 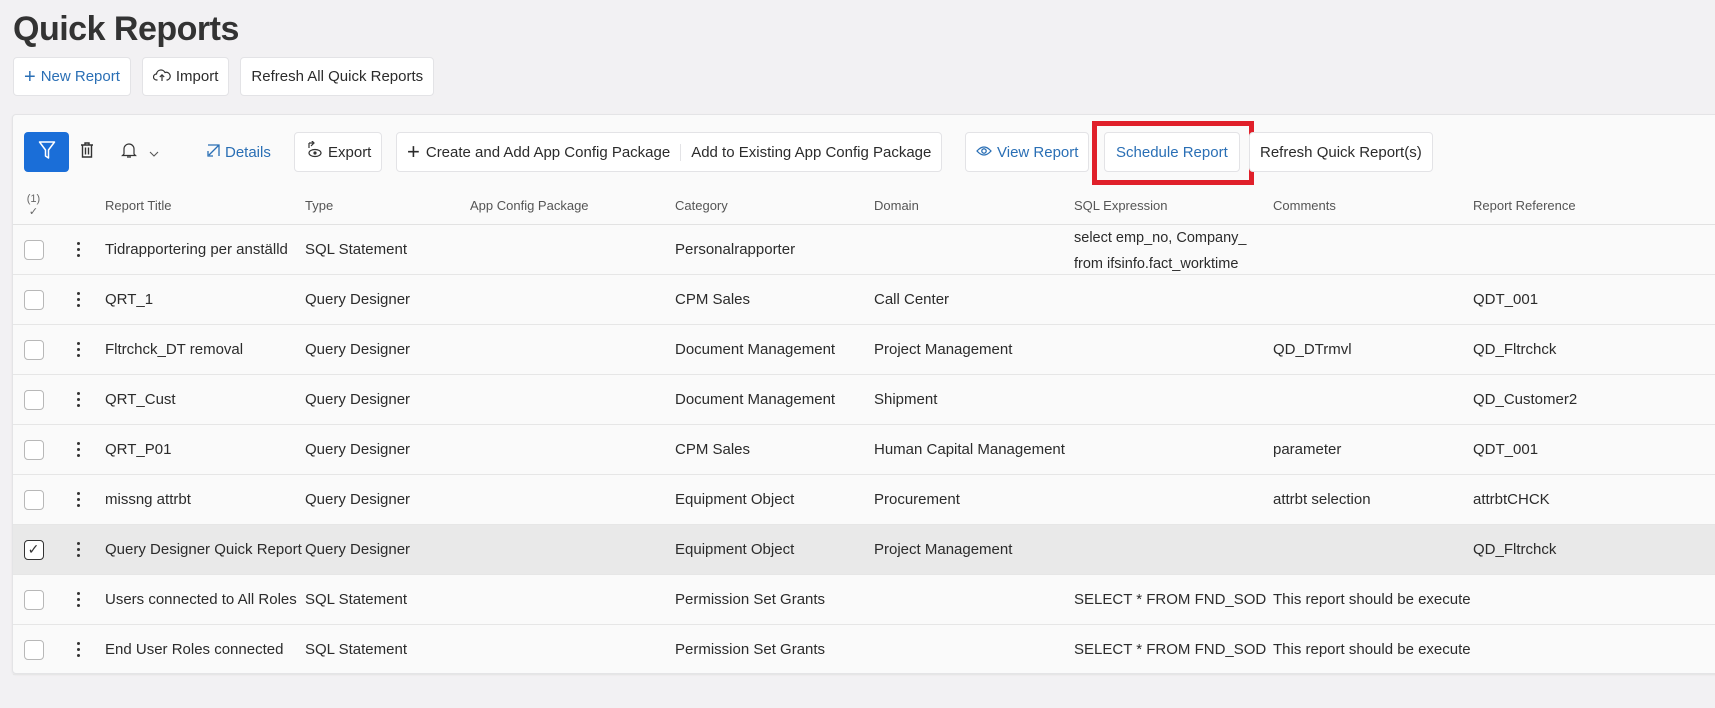 What do you see at coordinates (197, 76) in the screenshot?
I see `import-label: Import` at bounding box center [197, 76].